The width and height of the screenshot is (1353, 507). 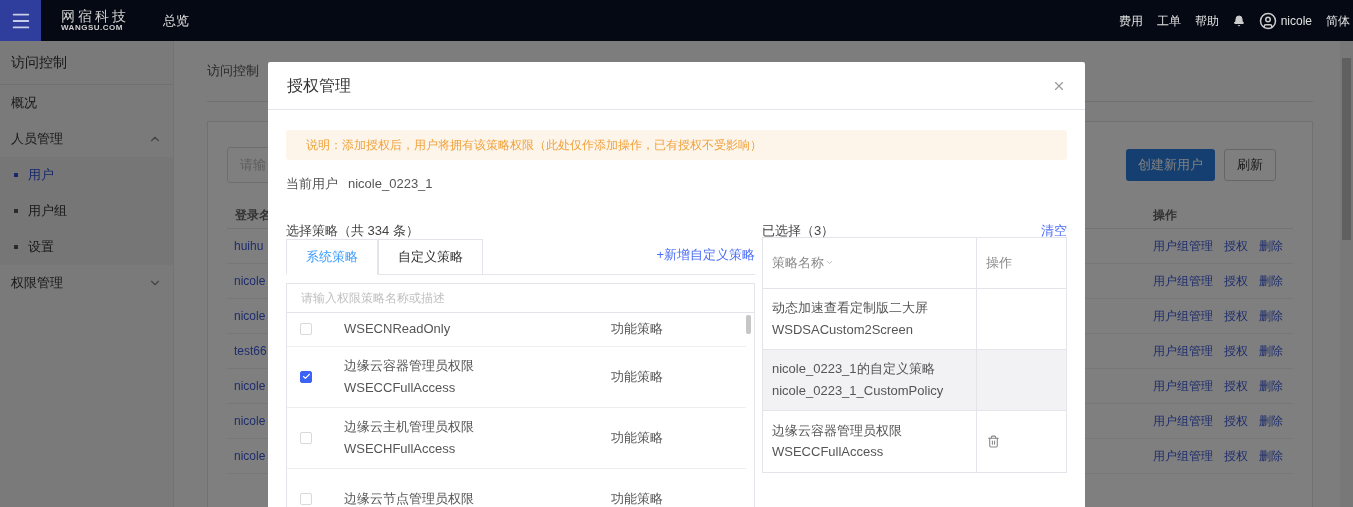 What do you see at coordinates (914, 380) in the screenshot?
I see `selected-policy-row: nicole_0223_1的自定义策略 nicole_0223_1_CustomPolicy` at bounding box center [914, 380].